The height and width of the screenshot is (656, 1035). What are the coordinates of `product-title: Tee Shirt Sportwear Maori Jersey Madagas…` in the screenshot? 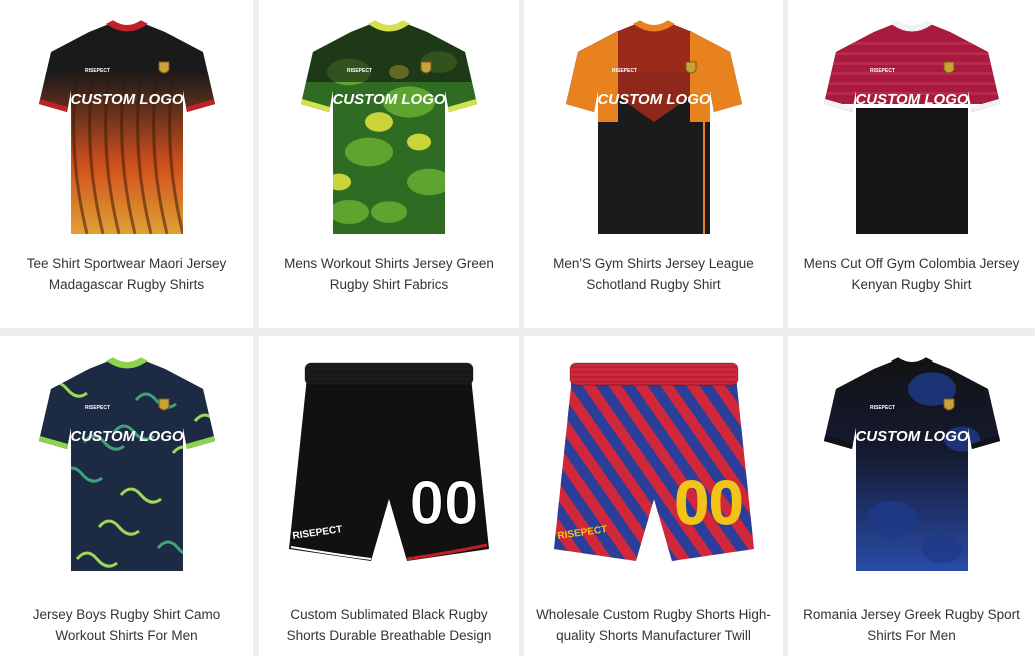 It's located at (126, 274).